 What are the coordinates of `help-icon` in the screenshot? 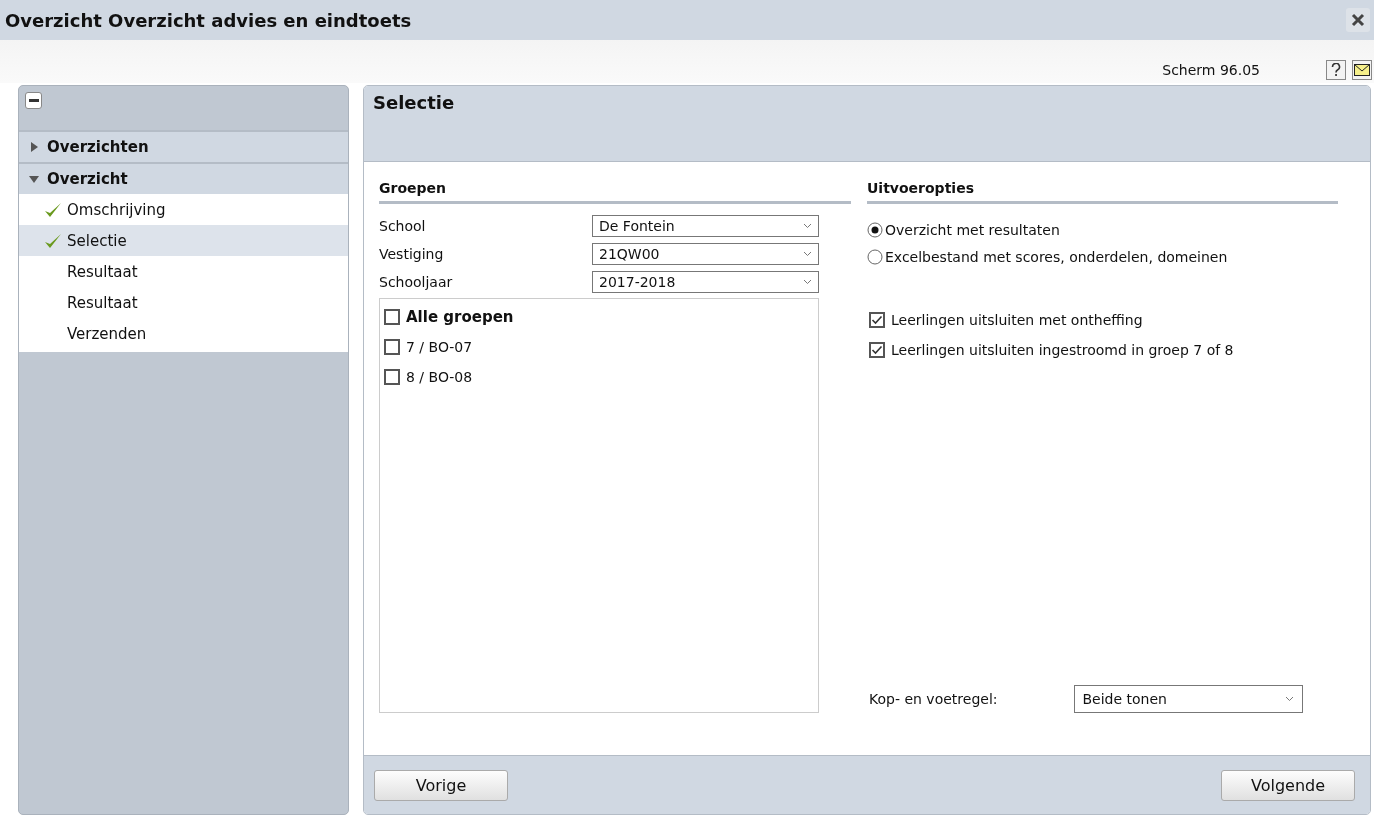 It's located at (1336, 70).